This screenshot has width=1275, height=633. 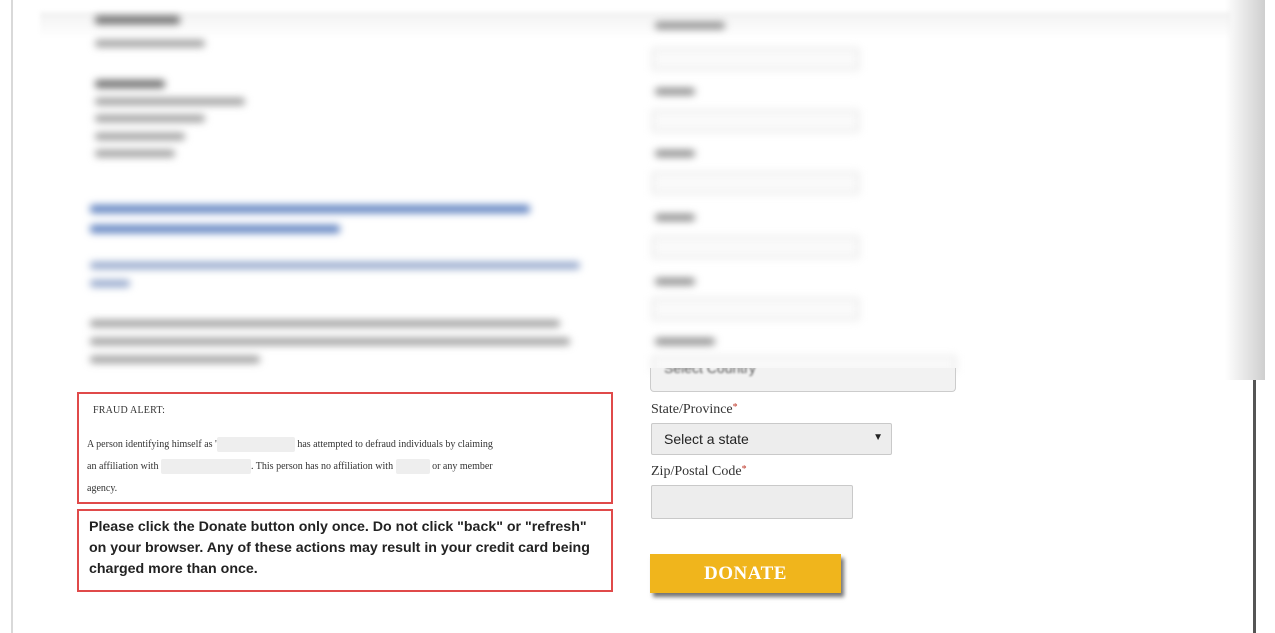 I want to click on country-select-value: Select Country, so click(x=710, y=372).